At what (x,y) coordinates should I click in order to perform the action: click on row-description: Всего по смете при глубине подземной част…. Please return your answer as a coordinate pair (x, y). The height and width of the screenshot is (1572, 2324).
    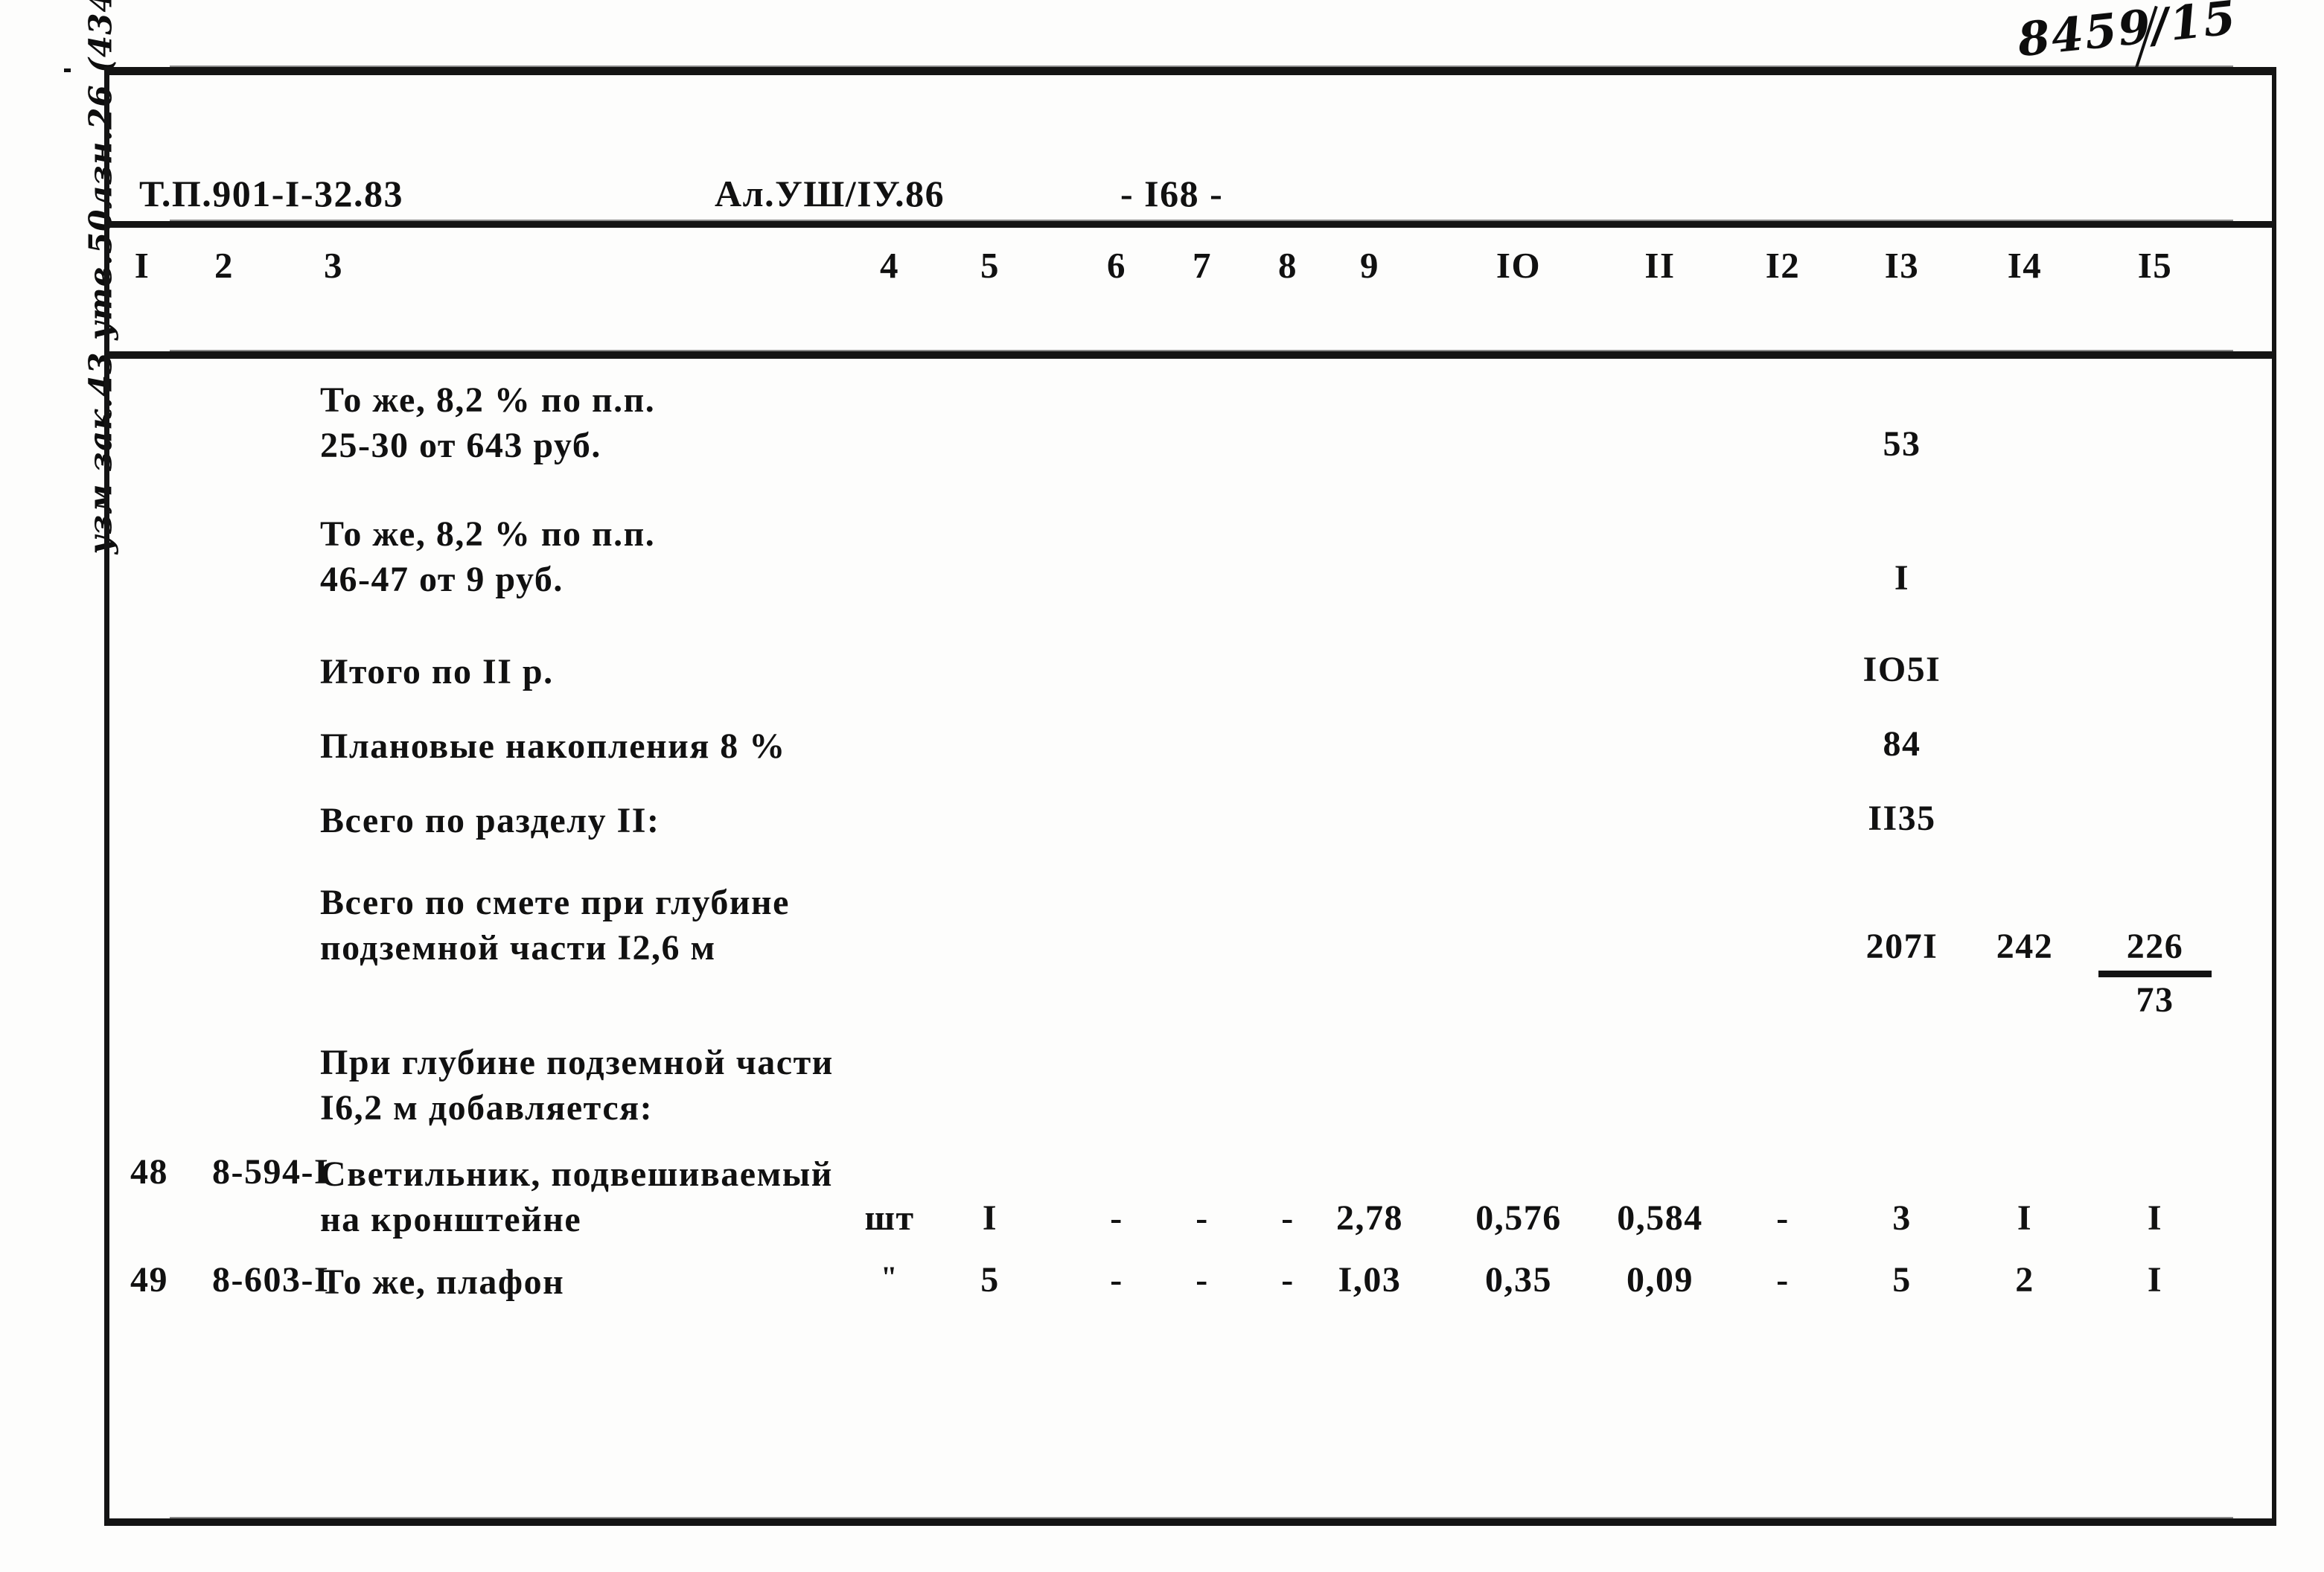
    Looking at the image, I should click on (555, 925).